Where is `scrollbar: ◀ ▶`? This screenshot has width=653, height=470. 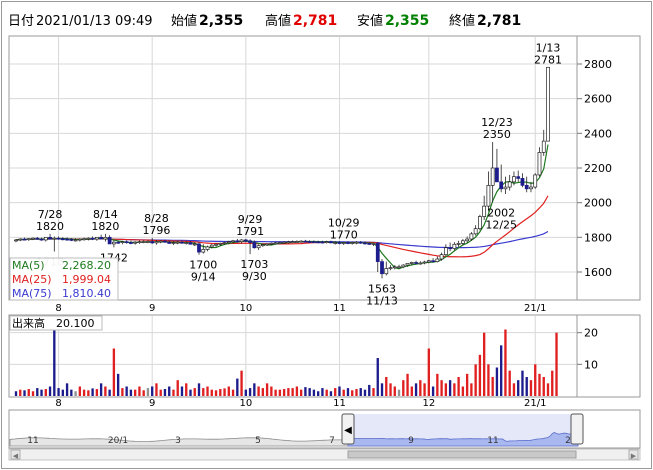 scrollbar: ◀ ▶ is located at coordinates (324, 454).